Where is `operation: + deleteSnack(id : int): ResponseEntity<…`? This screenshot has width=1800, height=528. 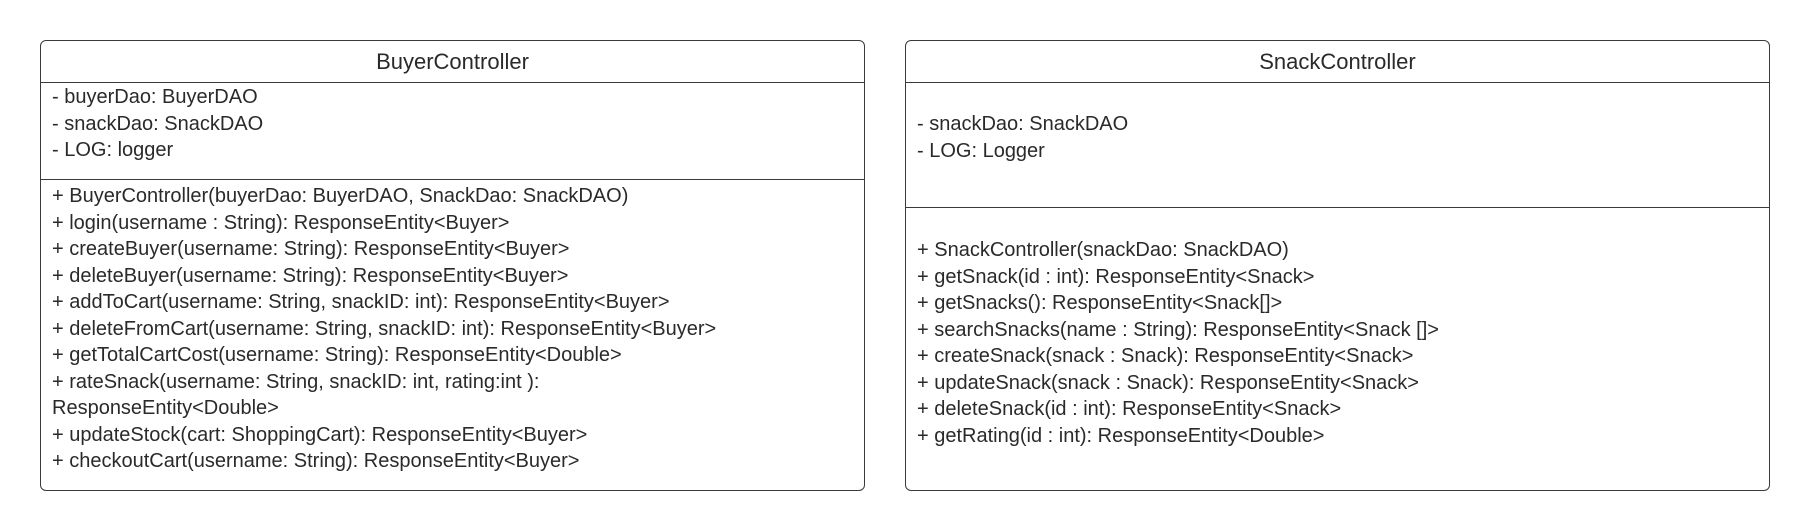 operation: + deleteSnack(id : int): ResponseEntity<… is located at coordinates (1129, 409).